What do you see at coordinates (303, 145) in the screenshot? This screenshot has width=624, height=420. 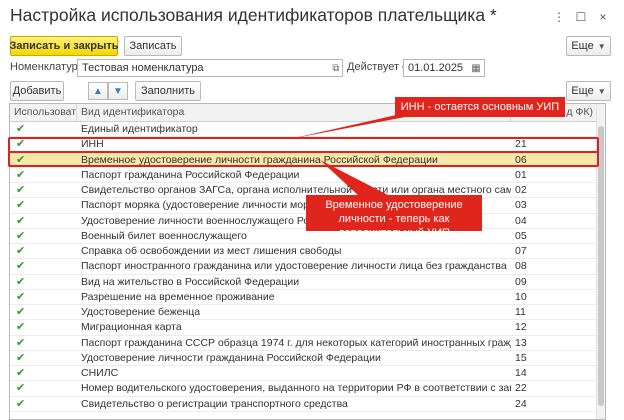 I see `table-row: ✔ ИНН 21` at bounding box center [303, 145].